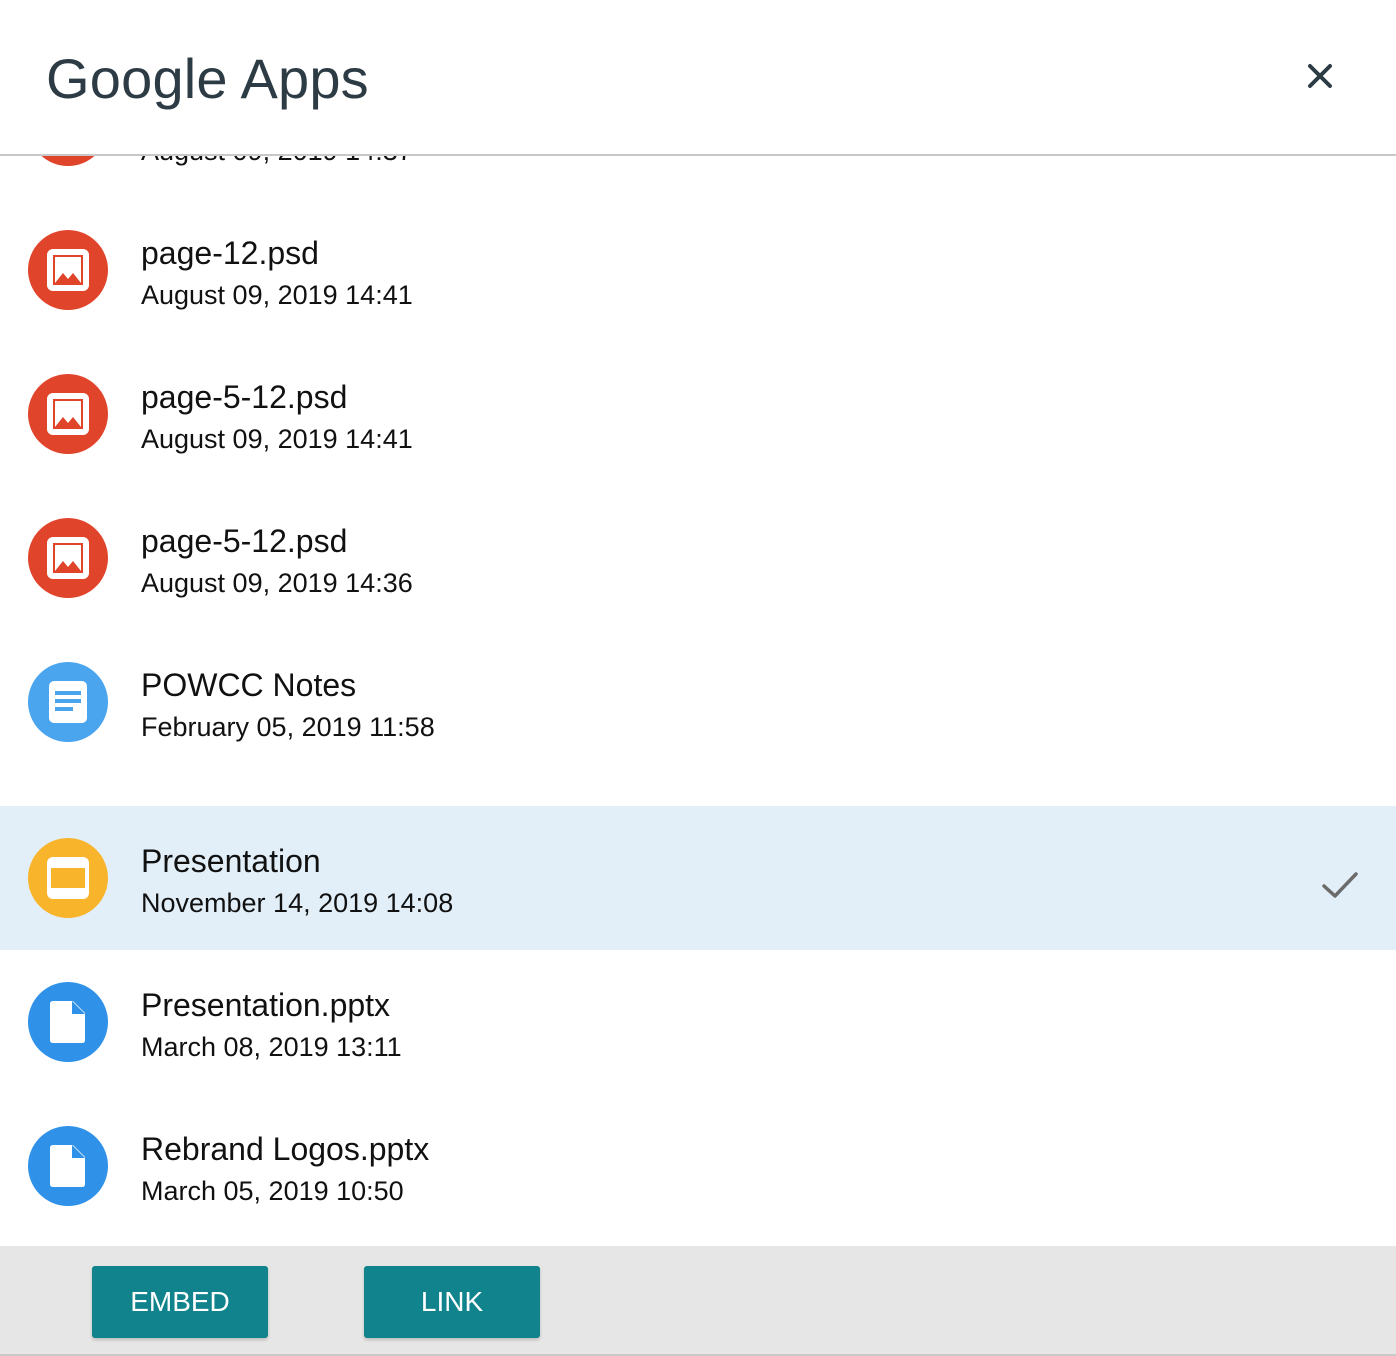  I want to click on file-date: February 05, 2019 11:58, so click(288, 727).